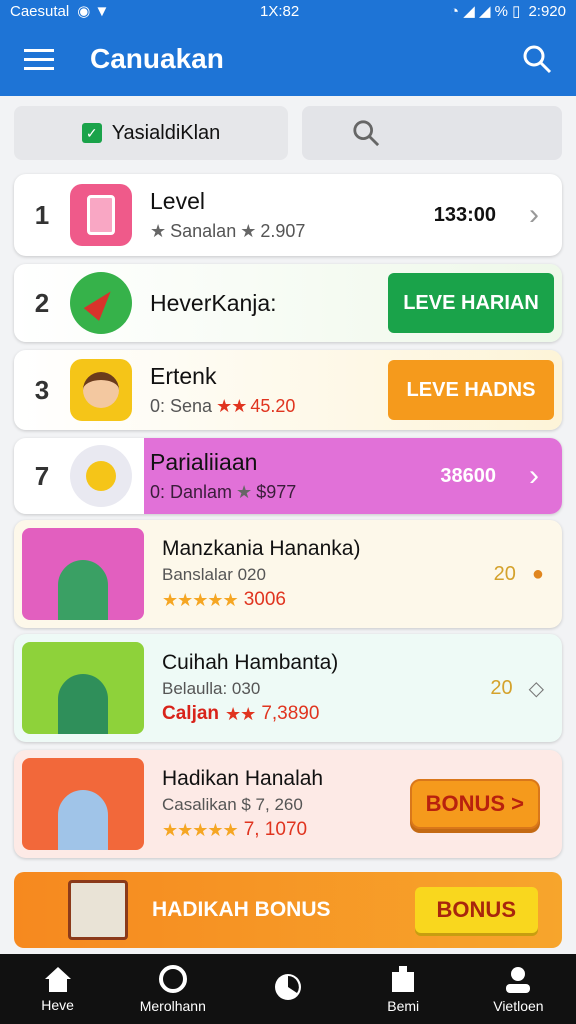 Image resolution: width=576 pixels, height=1024 pixels. I want to click on filter-row: ✓ YasialdiKlan, so click(288, 134).